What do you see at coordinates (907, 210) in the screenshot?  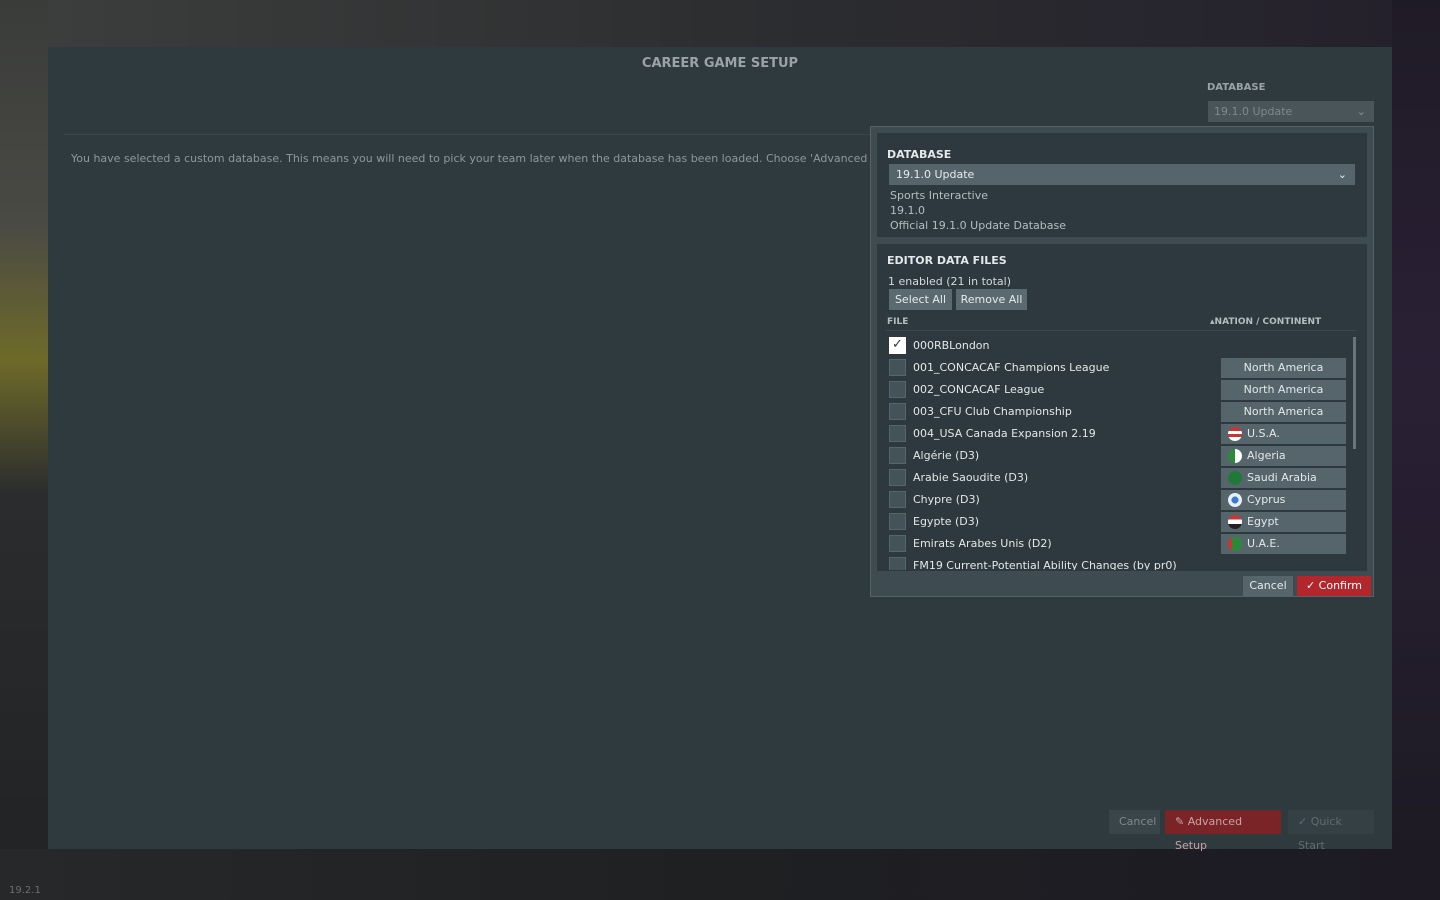 I see `database-version: 19.1.0` at bounding box center [907, 210].